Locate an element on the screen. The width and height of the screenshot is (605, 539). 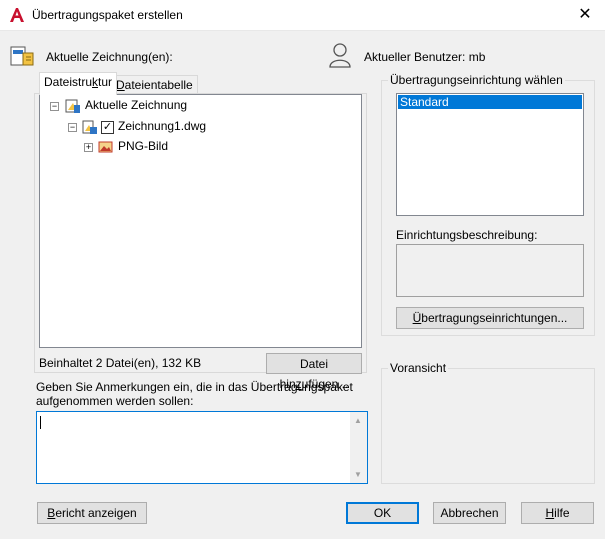
dwg-file-icon is located at coordinates (89, 127).